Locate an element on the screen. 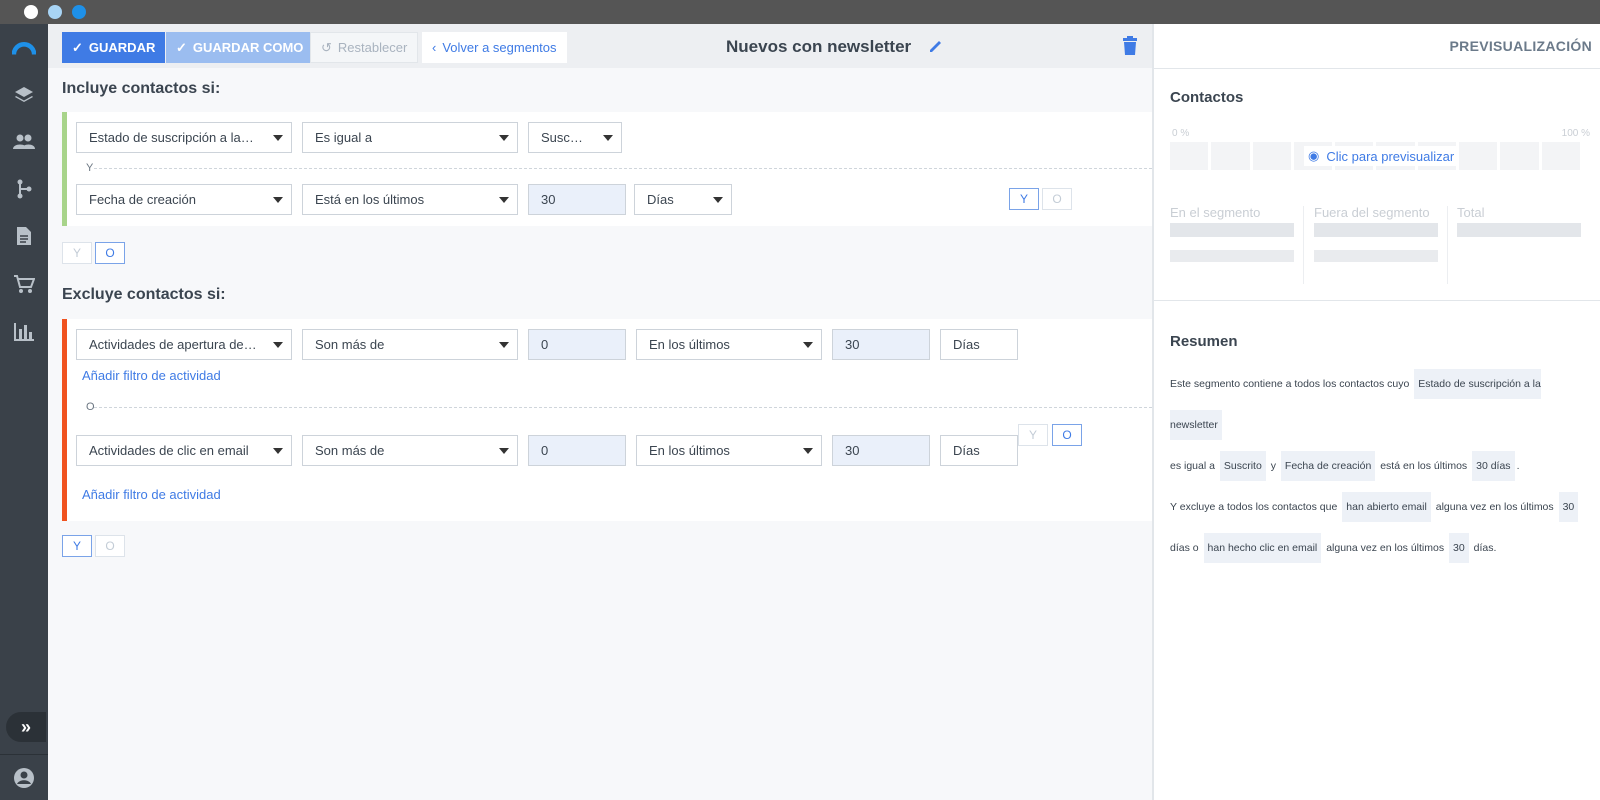 The width and height of the screenshot is (1600, 800). add-activity-filter-link-2: Añadir filtro de actividad is located at coordinates (151, 494).